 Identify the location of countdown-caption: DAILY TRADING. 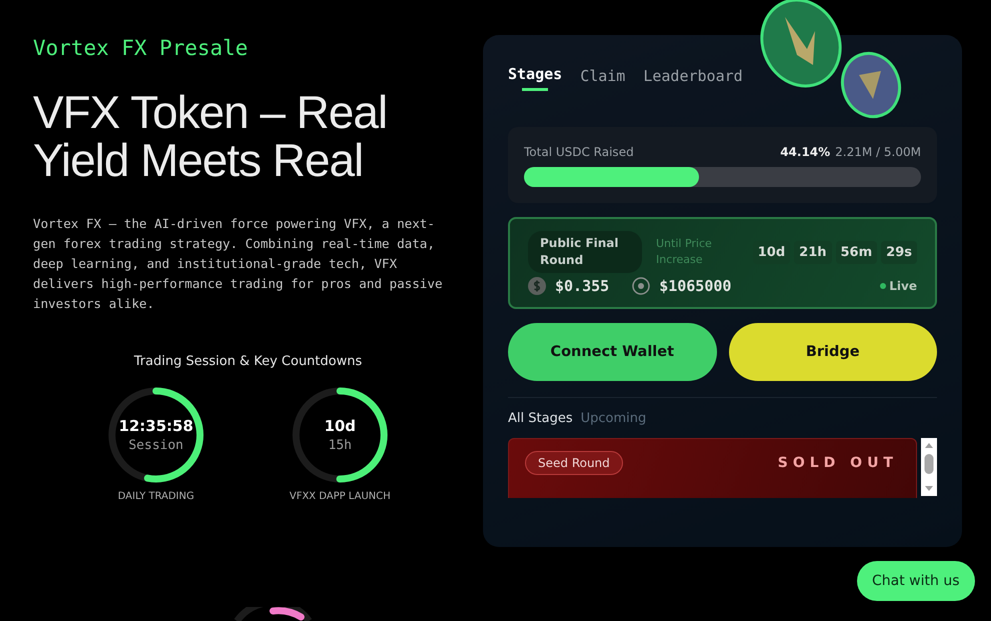
(156, 496).